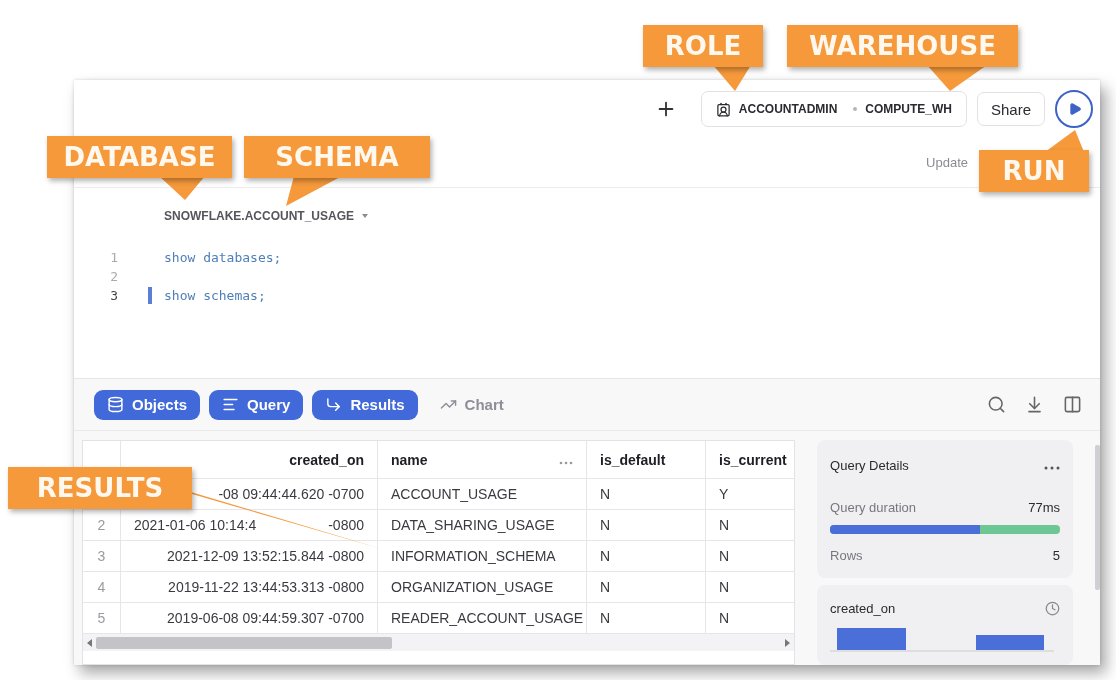  Describe the element at coordinates (215, 295) in the screenshot. I see `code-line: show schemas;` at that location.